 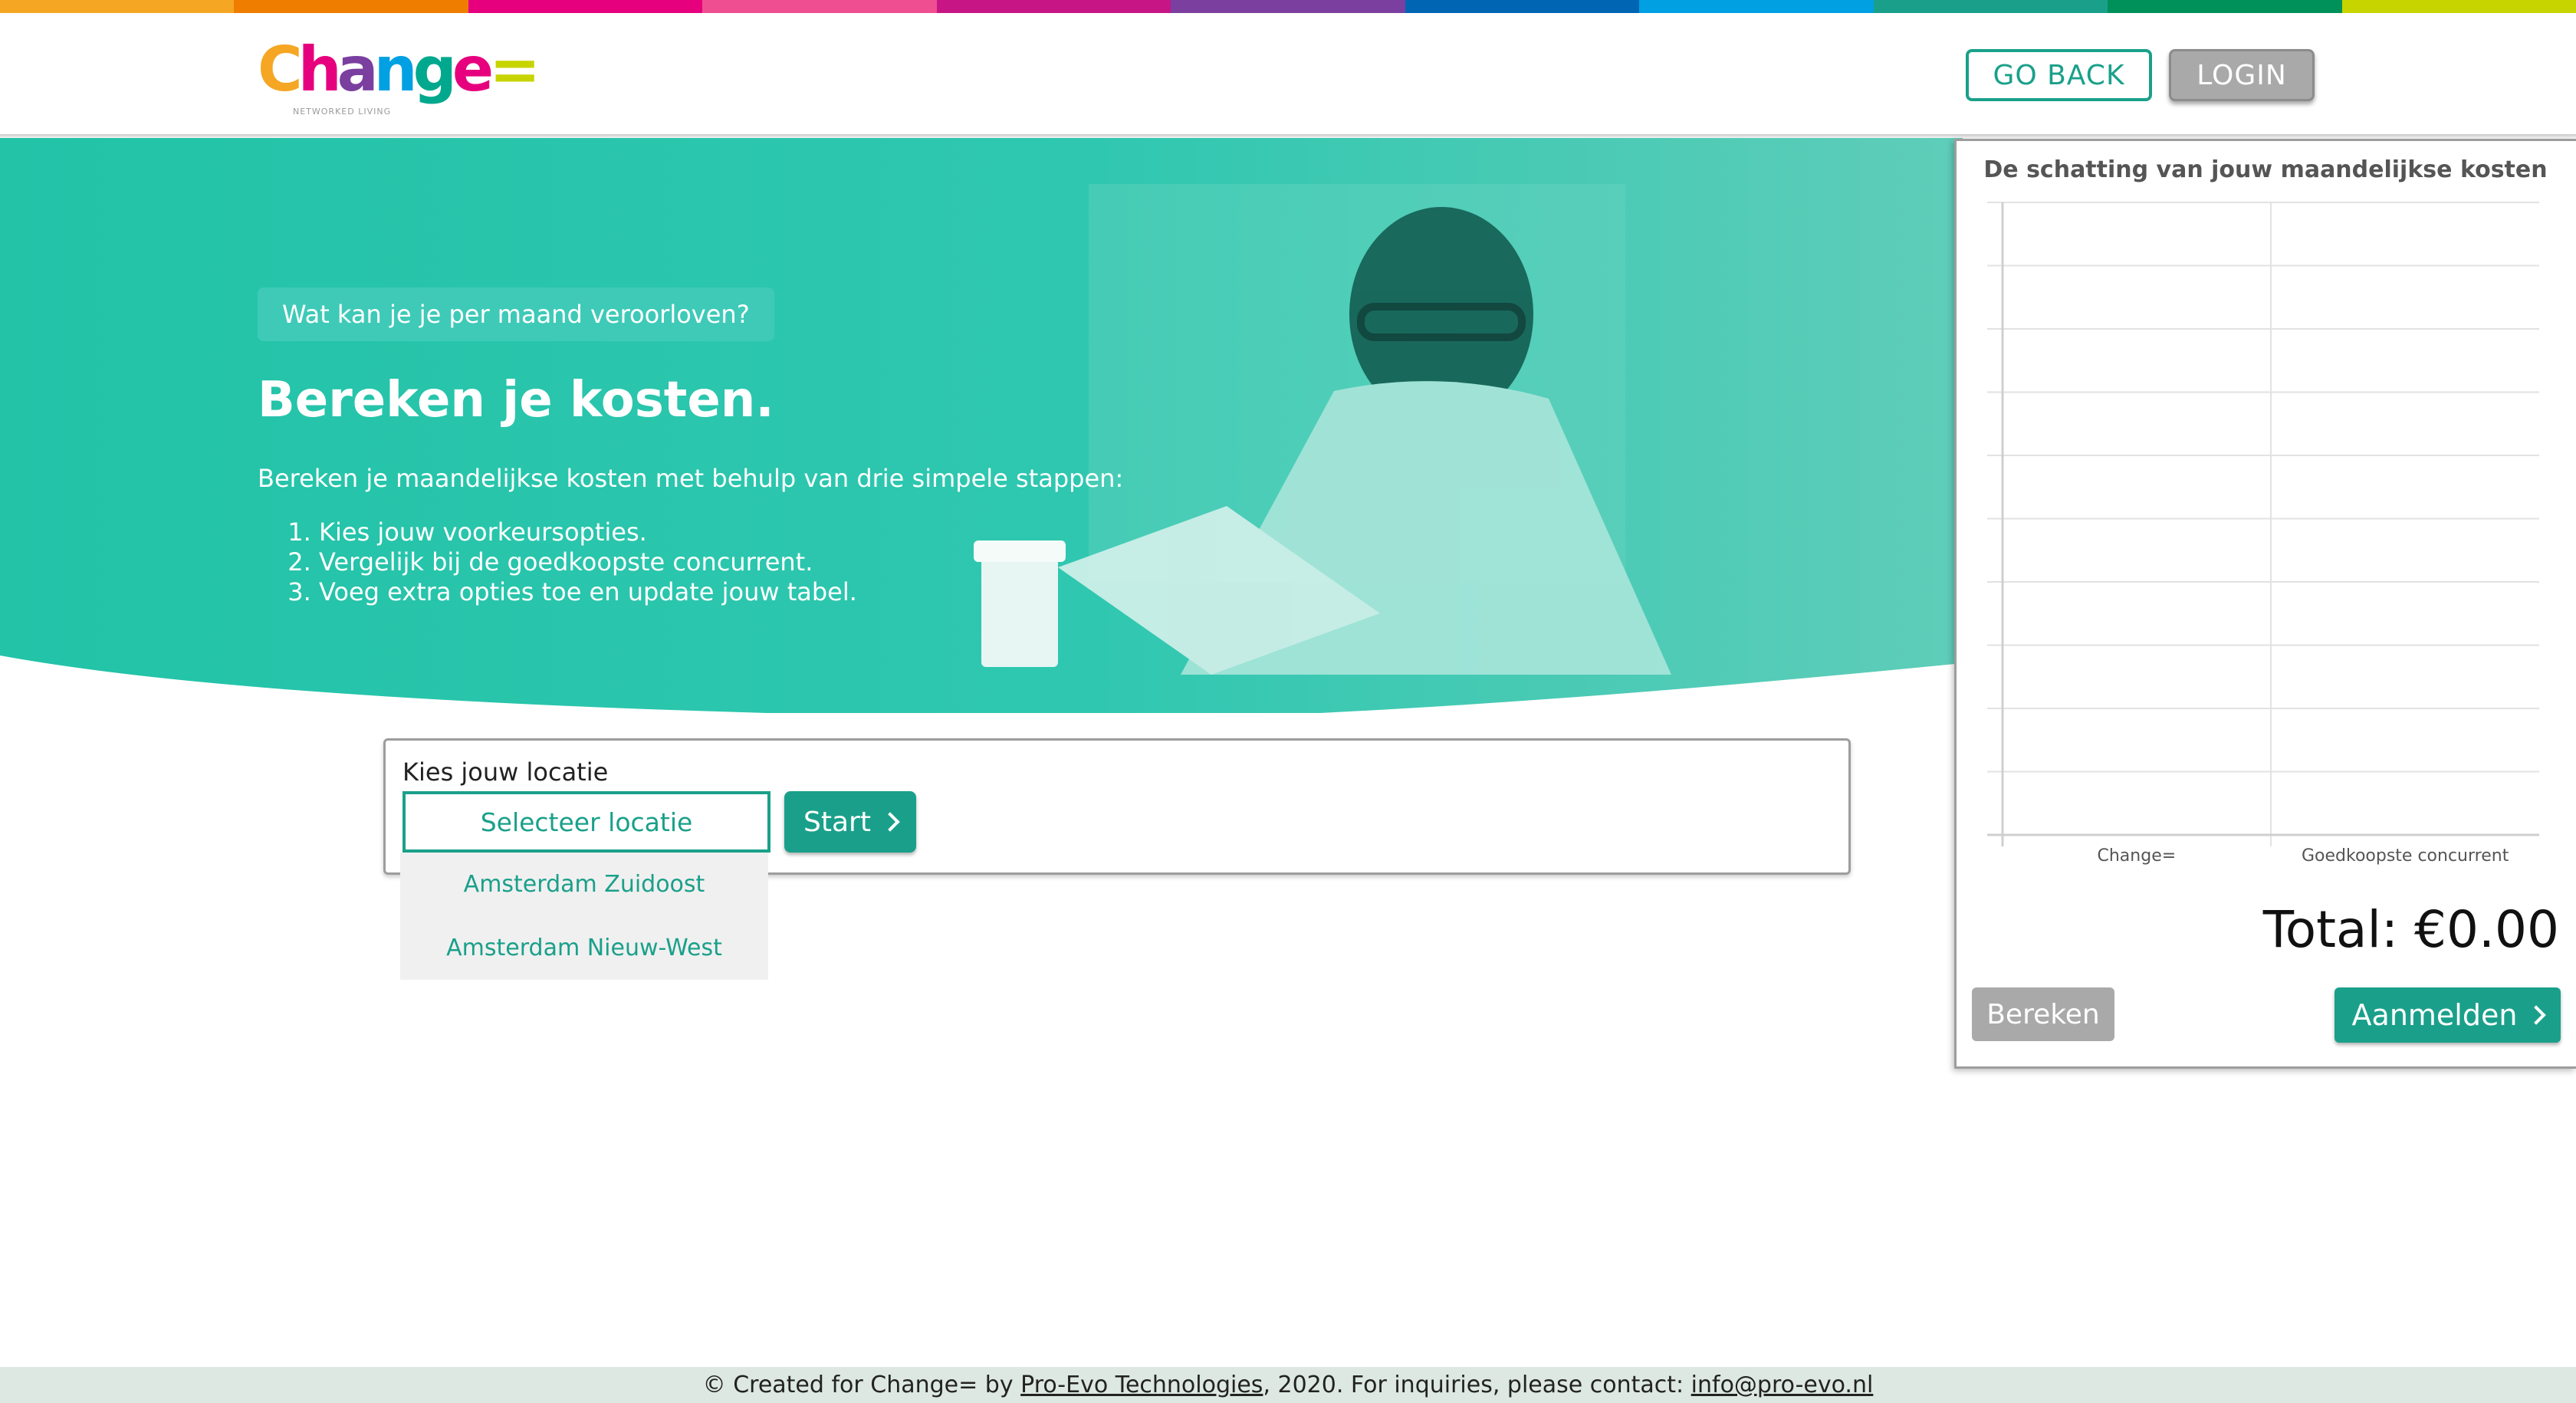 I want to click on aanmelden-label: Aanmelden, so click(x=2434, y=1015).